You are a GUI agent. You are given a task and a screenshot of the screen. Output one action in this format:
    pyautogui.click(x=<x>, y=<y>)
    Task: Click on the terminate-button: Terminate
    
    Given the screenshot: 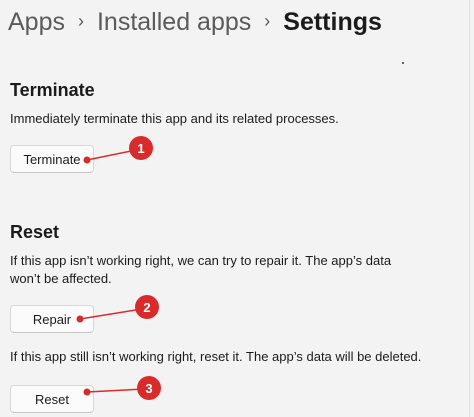 What is the action you would take?
    pyautogui.click(x=52, y=159)
    